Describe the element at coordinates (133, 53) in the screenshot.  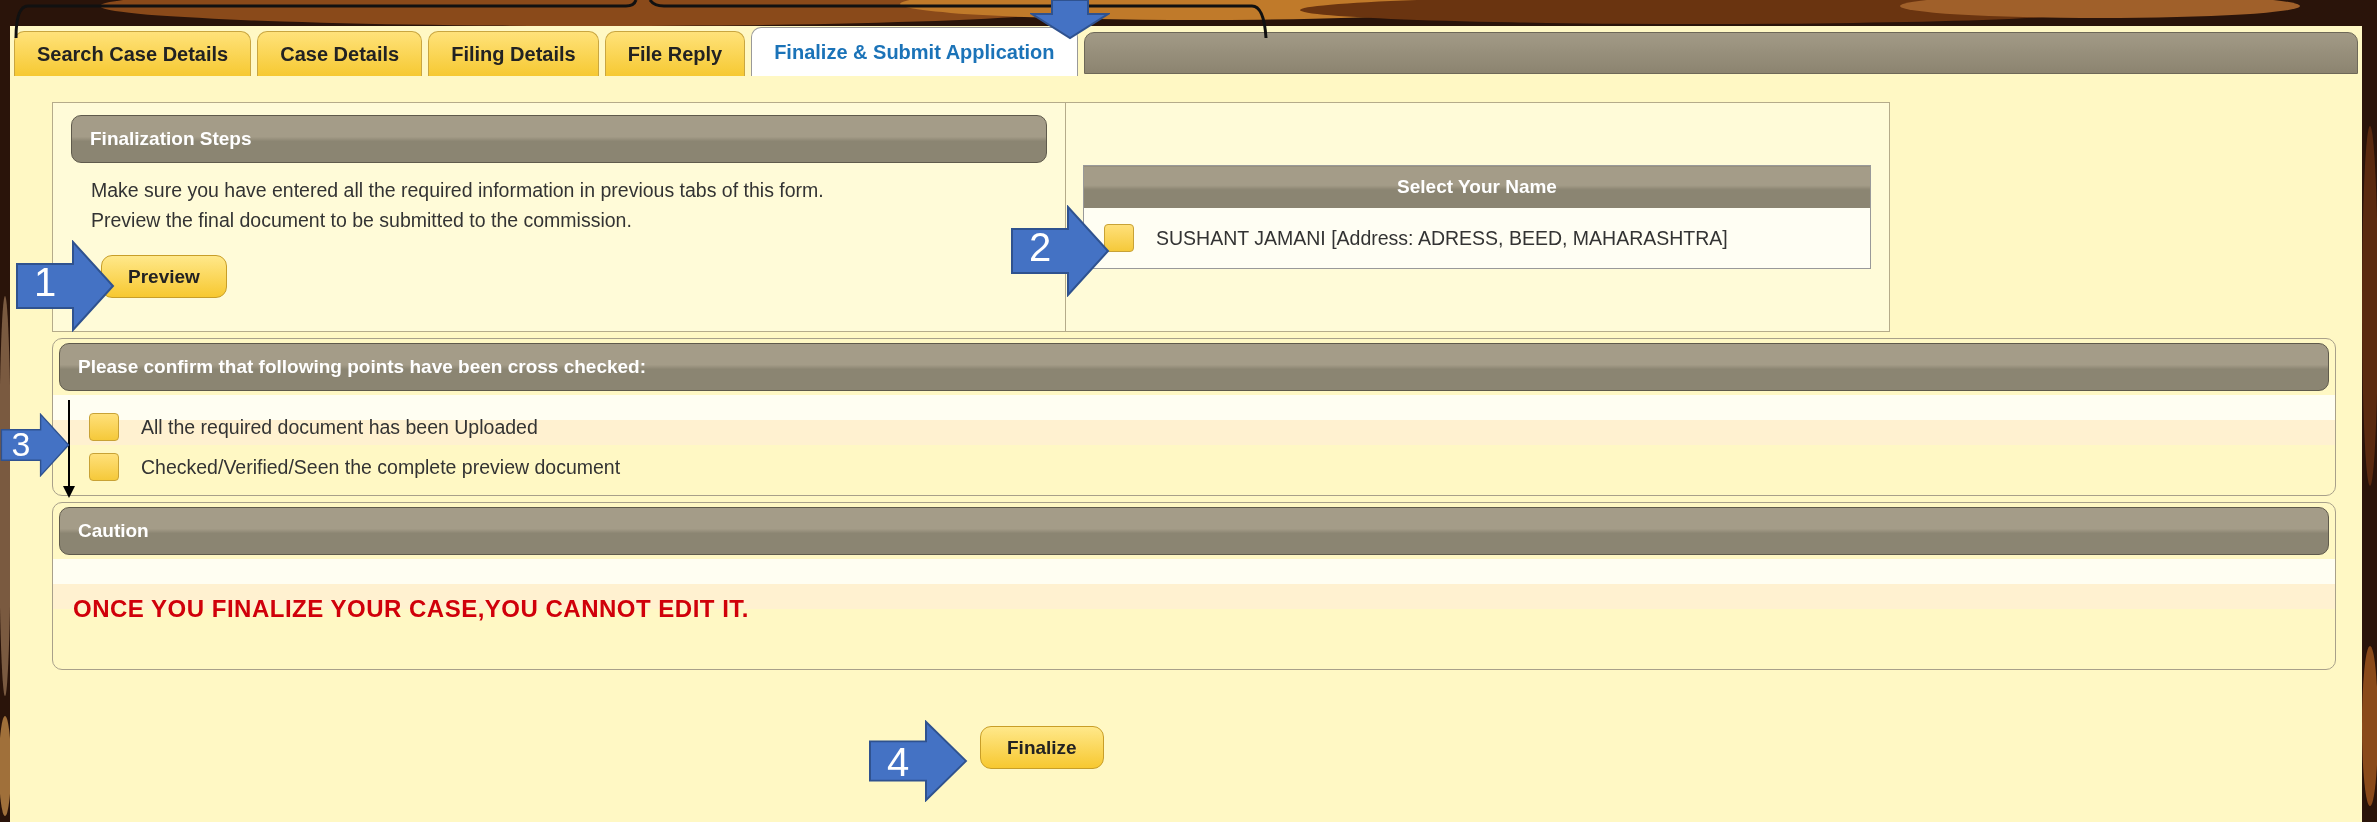
I see `tab: Search Case Details` at that location.